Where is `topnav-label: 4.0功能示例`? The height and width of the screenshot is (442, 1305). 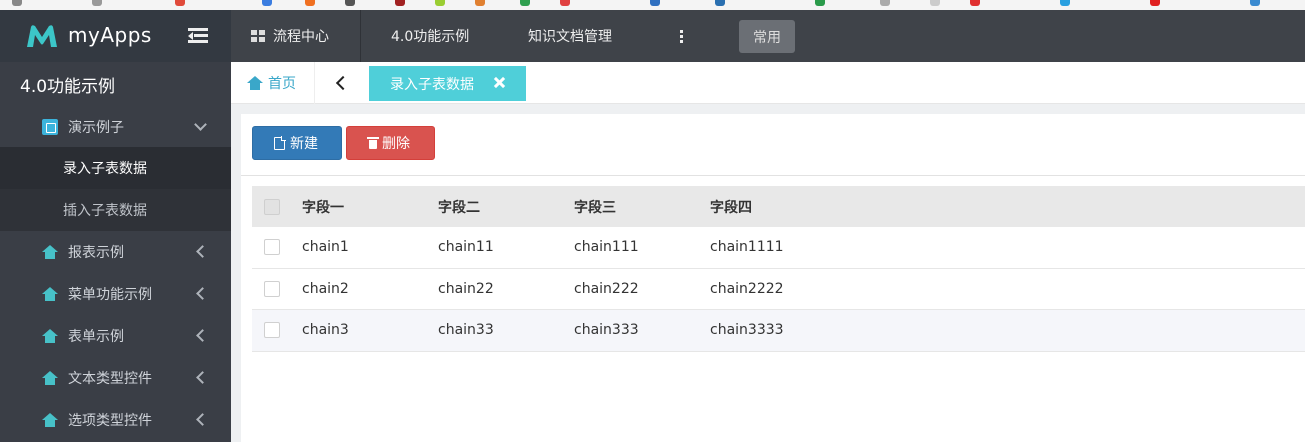
topnav-label: 4.0功能示例 is located at coordinates (430, 37).